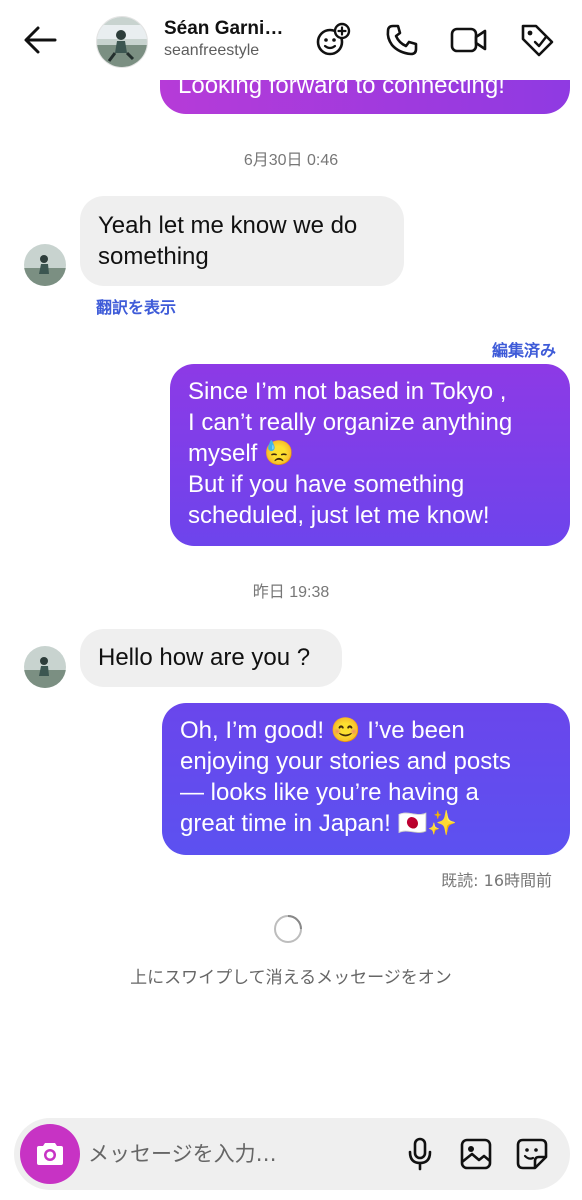  I want to click on camera-icon, so click(50, 1154).